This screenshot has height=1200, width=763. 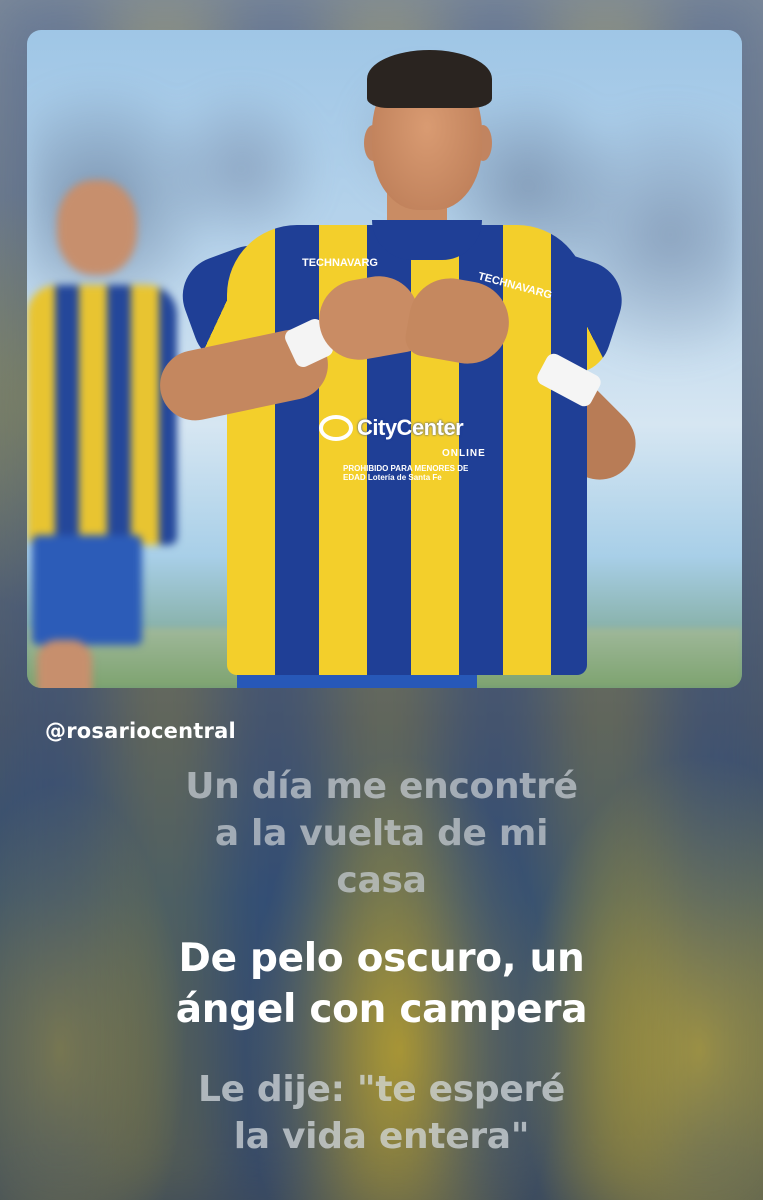 I want to click on lyric-line: la vida entera", so click(x=381, y=1136).